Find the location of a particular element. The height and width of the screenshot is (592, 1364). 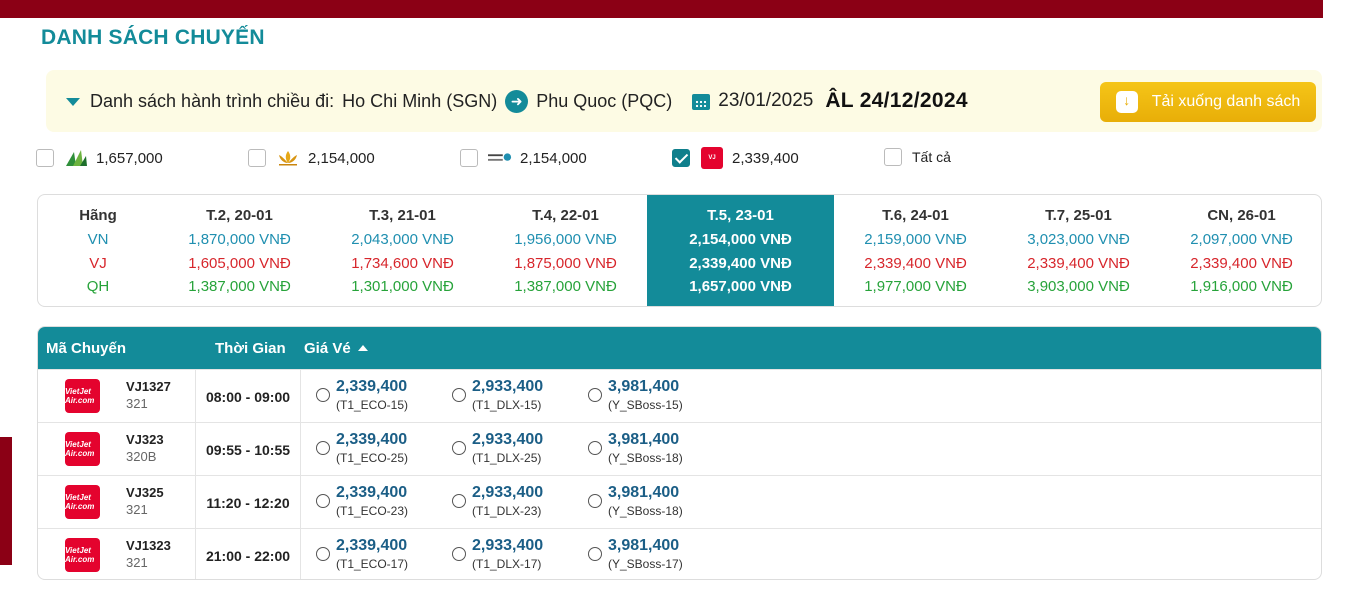

filter-vietjet: VJ 2,339,400 is located at coordinates (735, 158).